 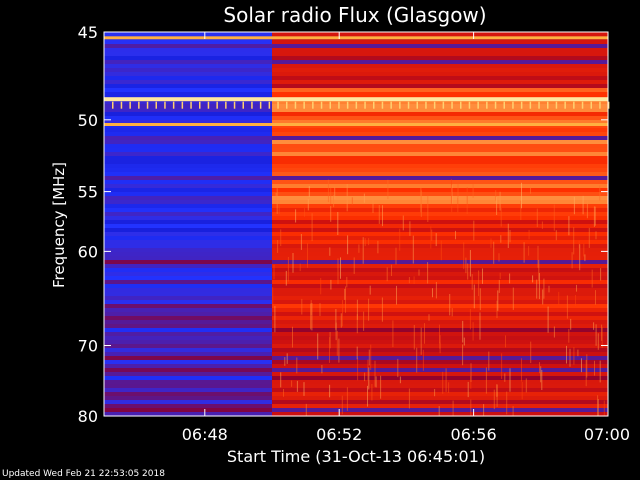 What do you see at coordinates (339, 434) in the screenshot?
I see `x-tick-label: 06:52` at bounding box center [339, 434].